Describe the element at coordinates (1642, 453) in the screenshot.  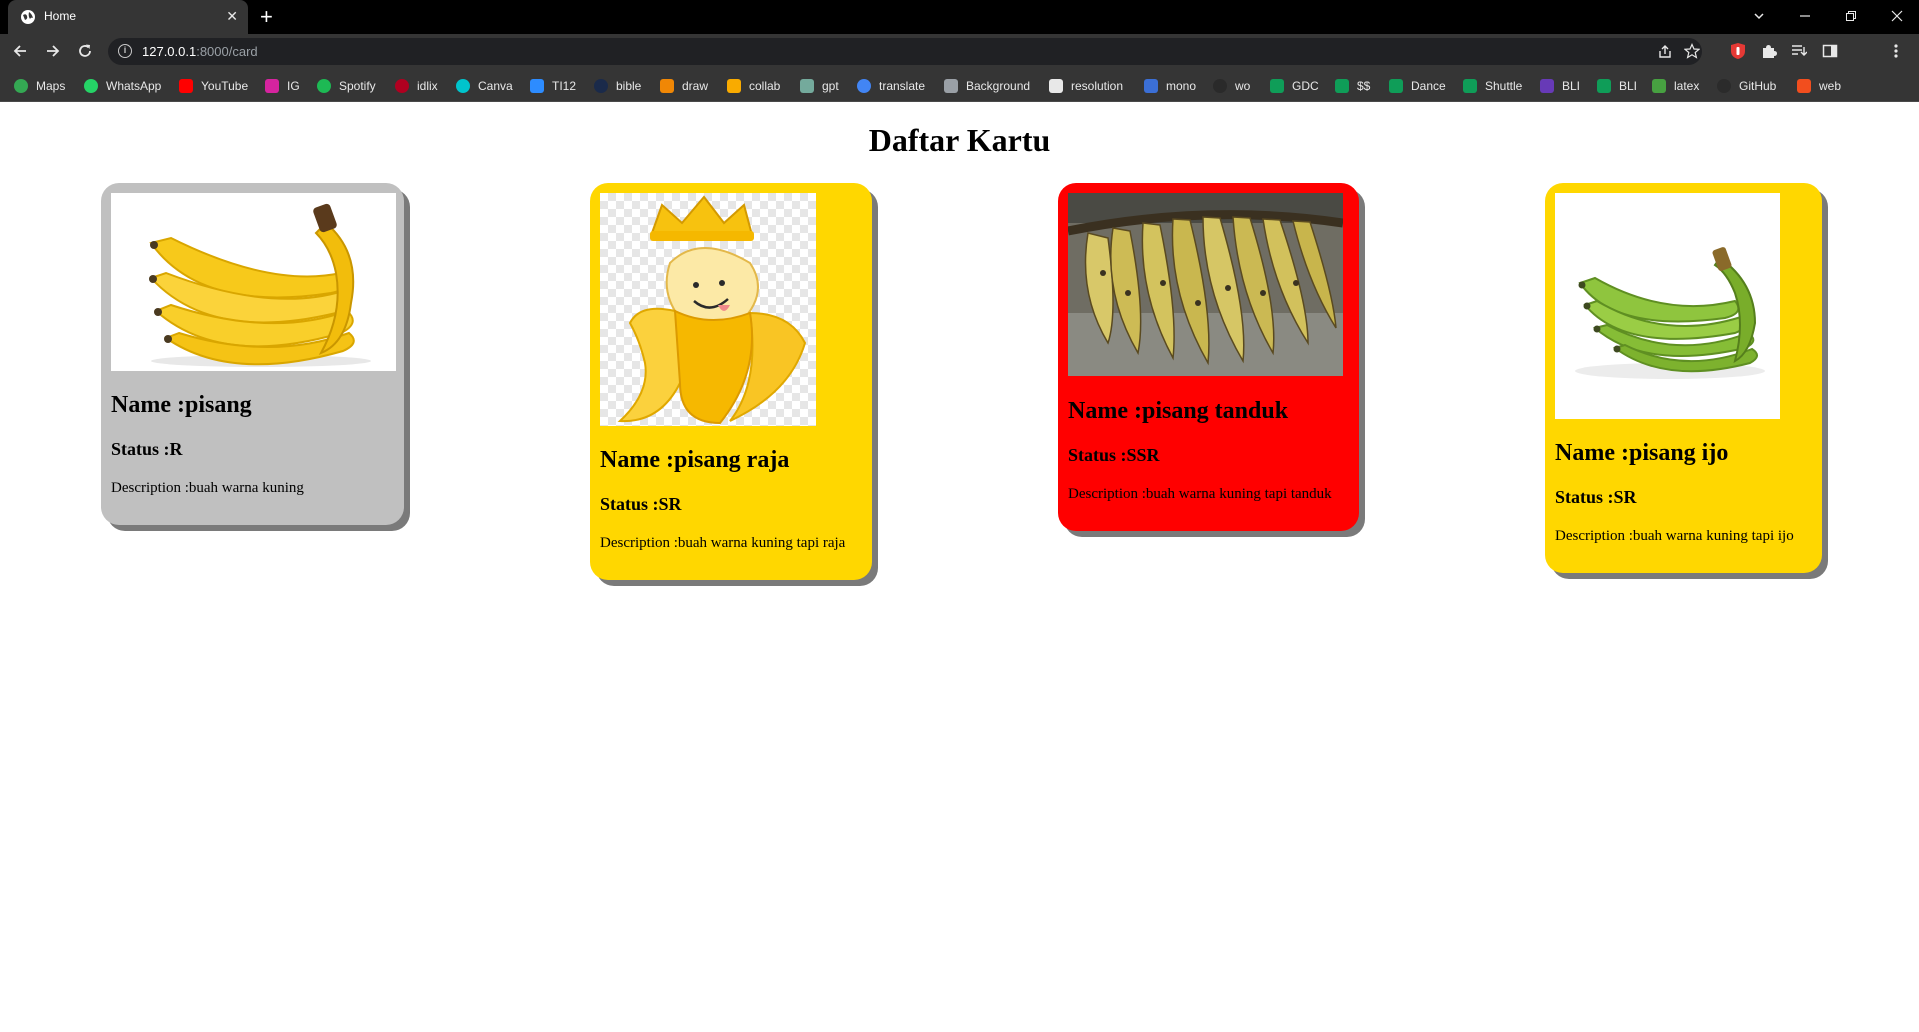
I see `card-name: Name :pisang ijo` at that location.